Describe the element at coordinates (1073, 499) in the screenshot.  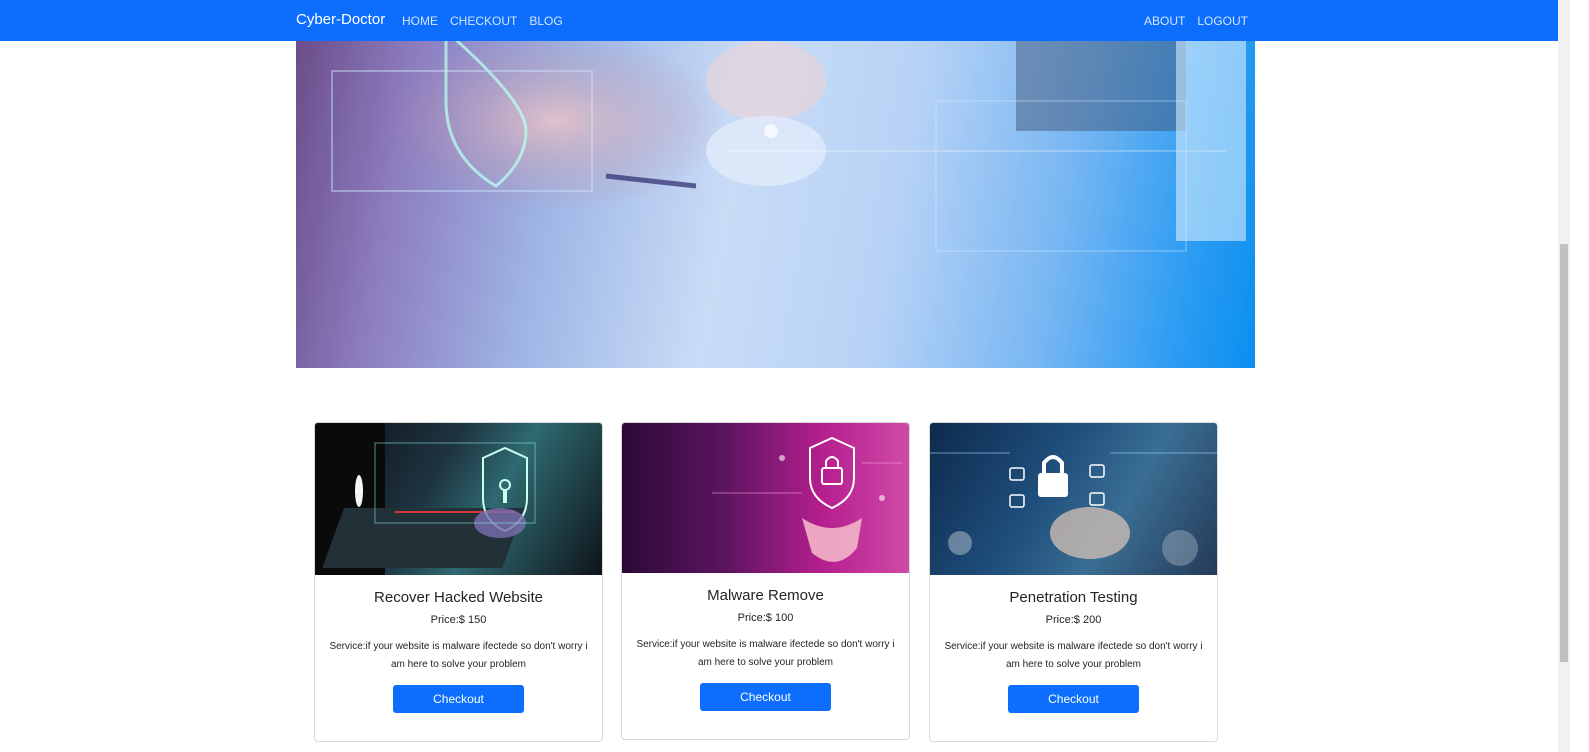
I see `padlock-network-icon` at that location.